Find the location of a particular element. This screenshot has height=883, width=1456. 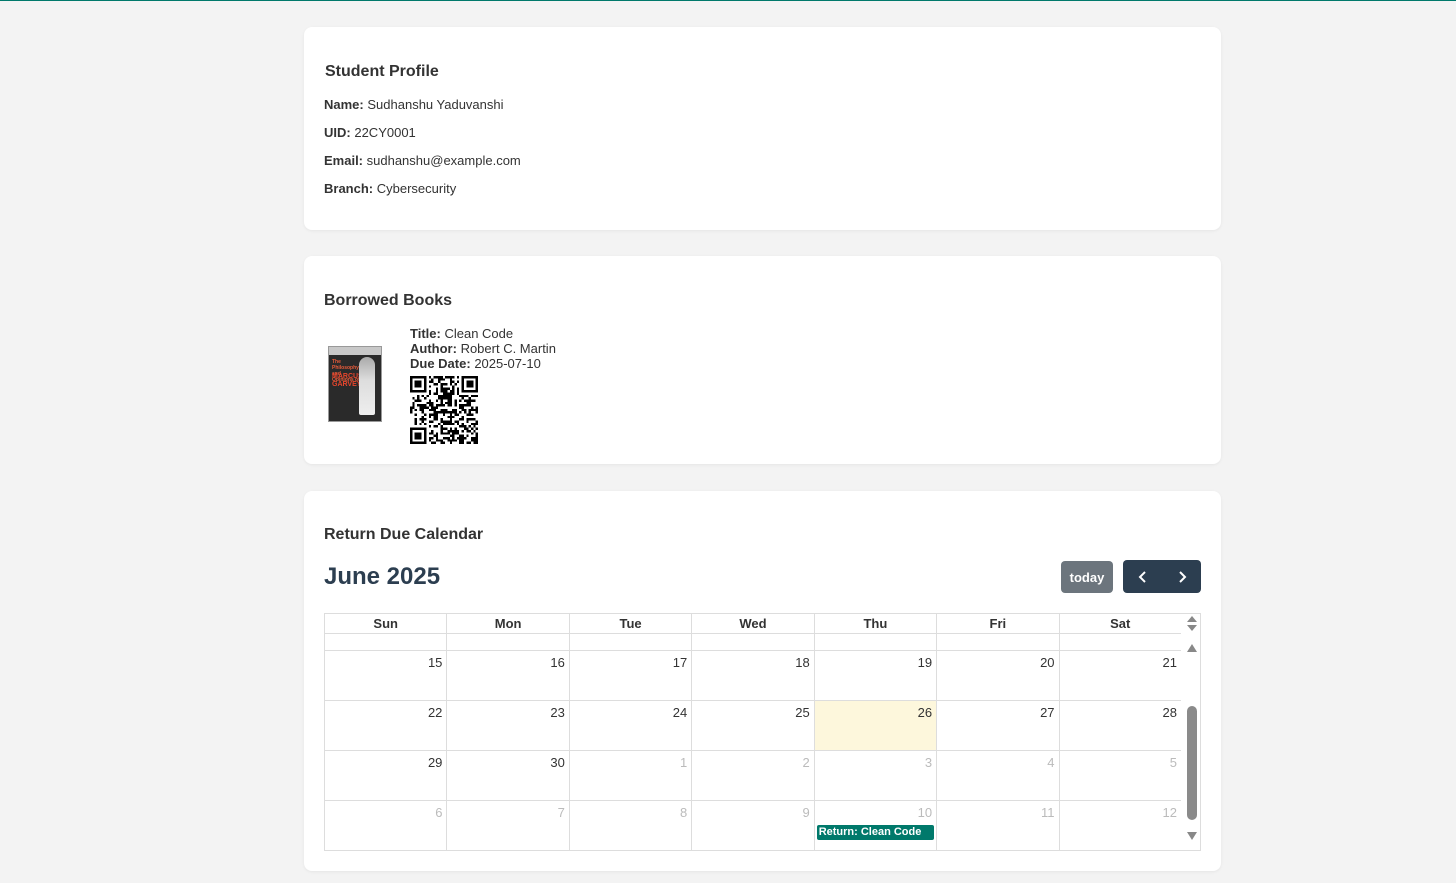

calendar-nav-group is located at coordinates (1162, 576).